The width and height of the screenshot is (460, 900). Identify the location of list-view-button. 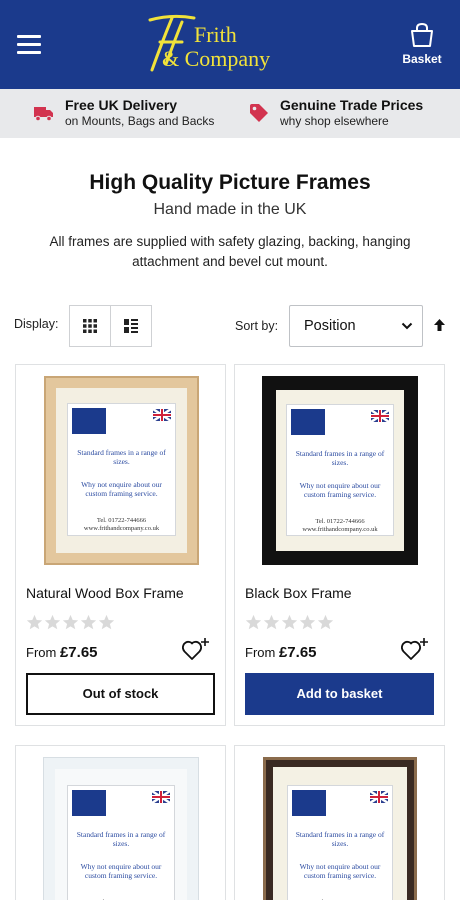
(131, 326).